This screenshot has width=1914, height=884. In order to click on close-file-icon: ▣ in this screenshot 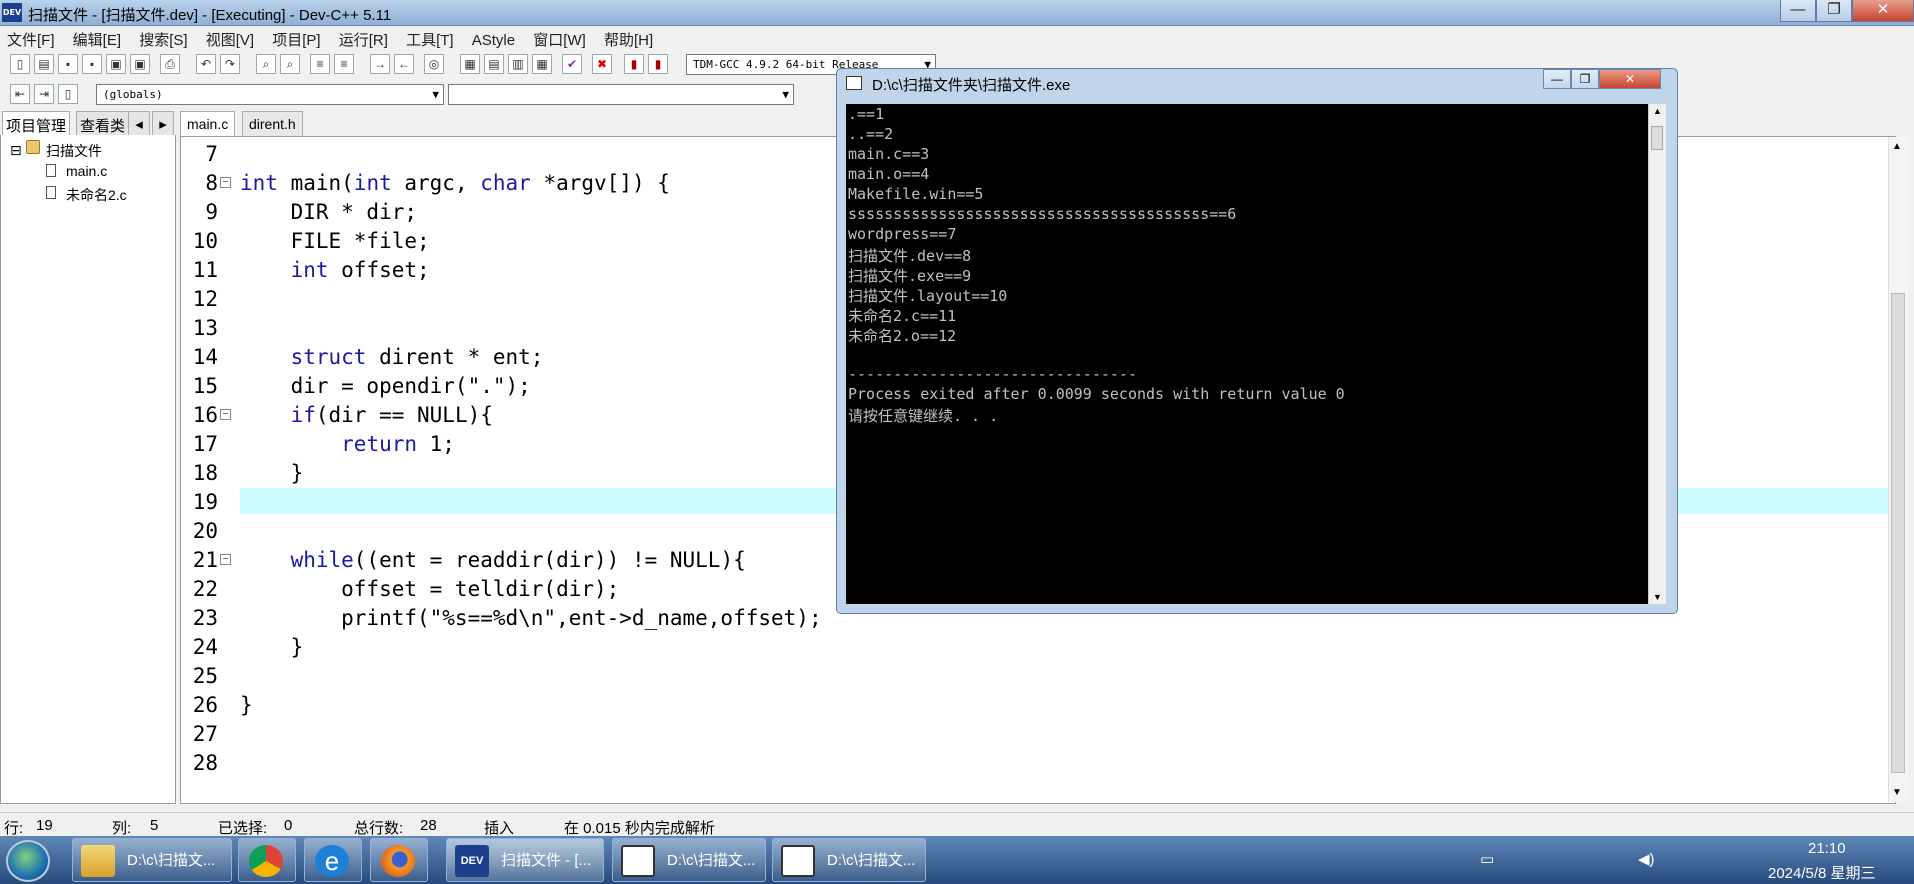, I will do `click(116, 64)`.